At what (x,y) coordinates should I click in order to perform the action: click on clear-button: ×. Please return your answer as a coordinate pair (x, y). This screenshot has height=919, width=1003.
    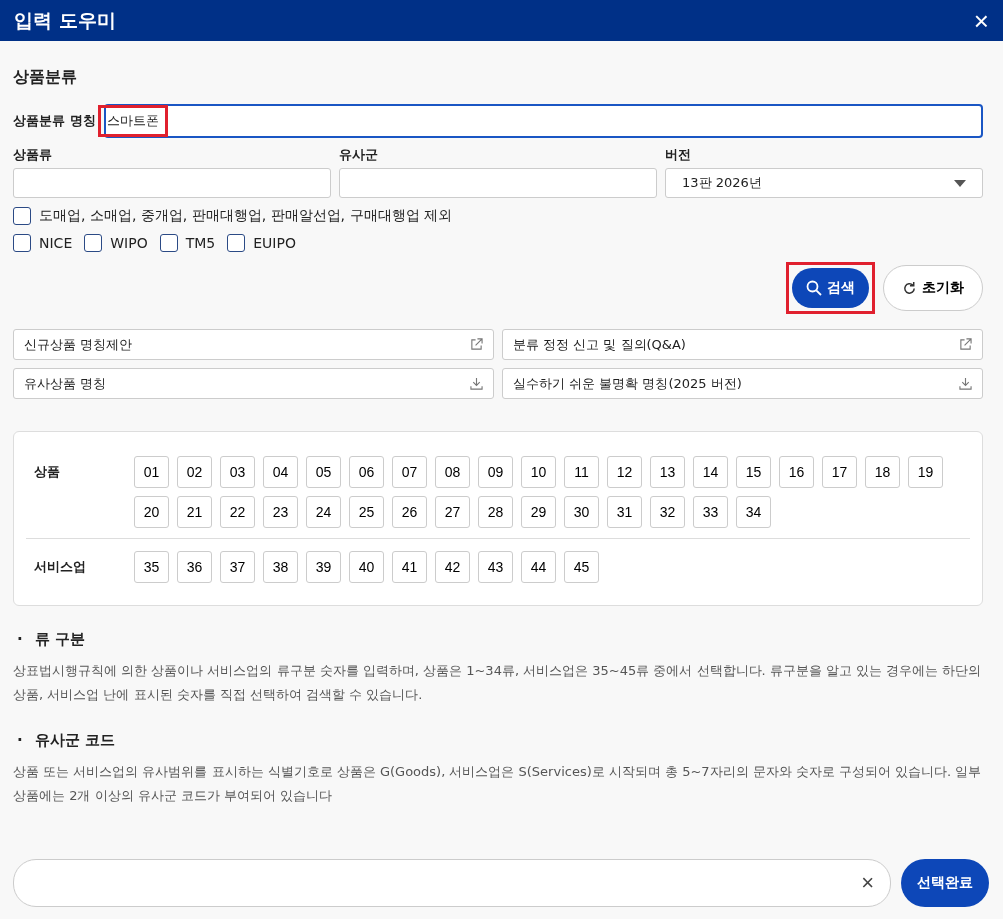
    Looking at the image, I should click on (867, 883).